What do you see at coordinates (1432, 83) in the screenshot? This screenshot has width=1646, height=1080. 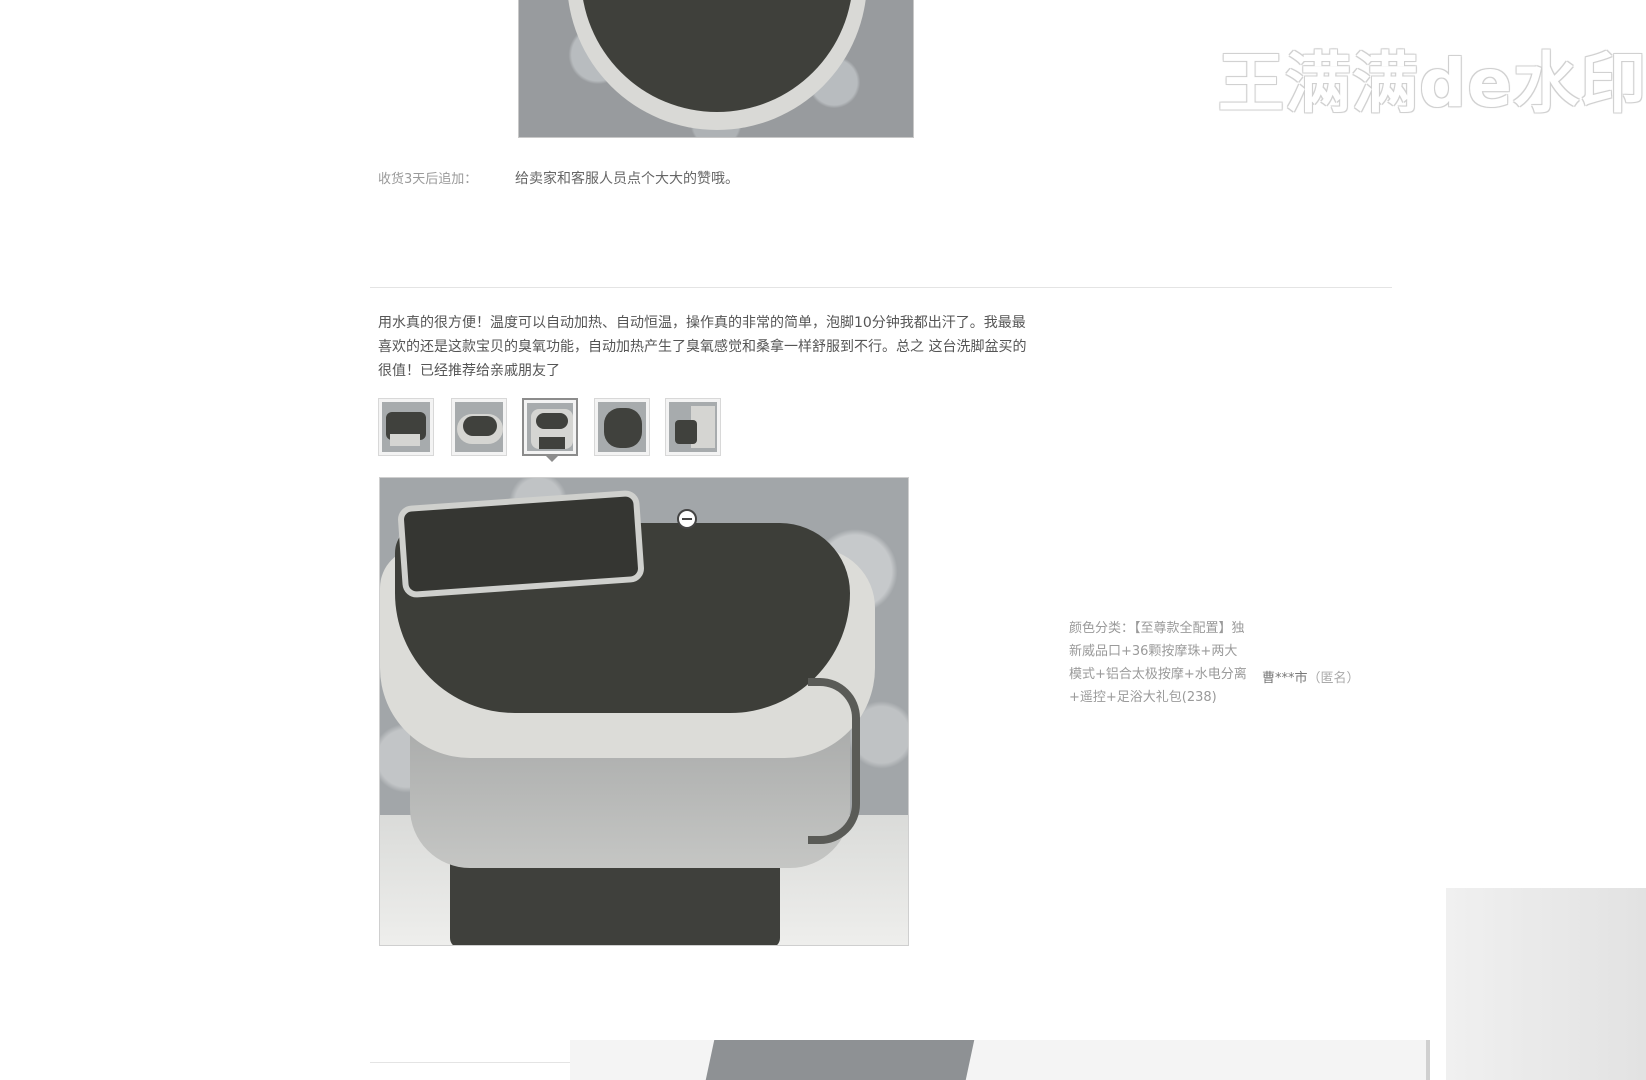 I see `watermark-text: 王满满de水印` at bounding box center [1432, 83].